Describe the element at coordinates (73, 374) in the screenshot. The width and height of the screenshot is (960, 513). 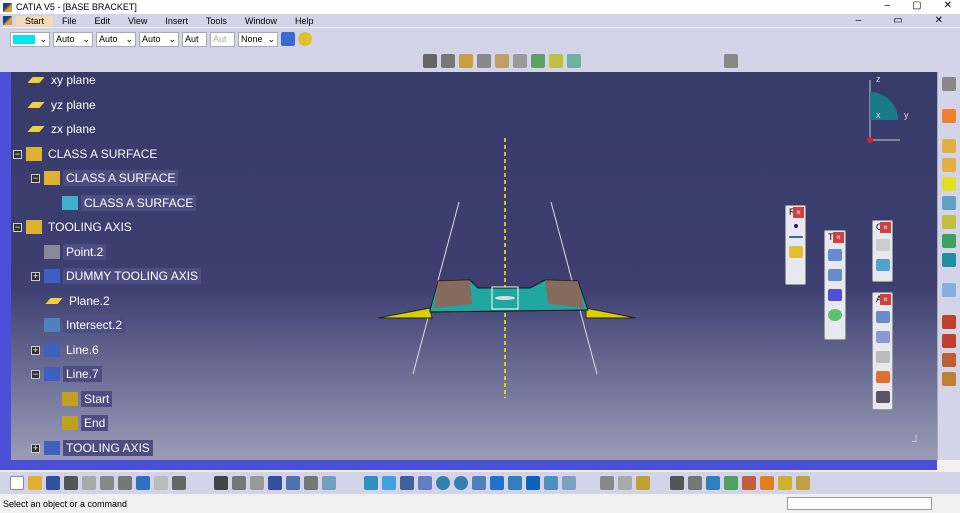
I see `tree-node: Line.7` at that location.